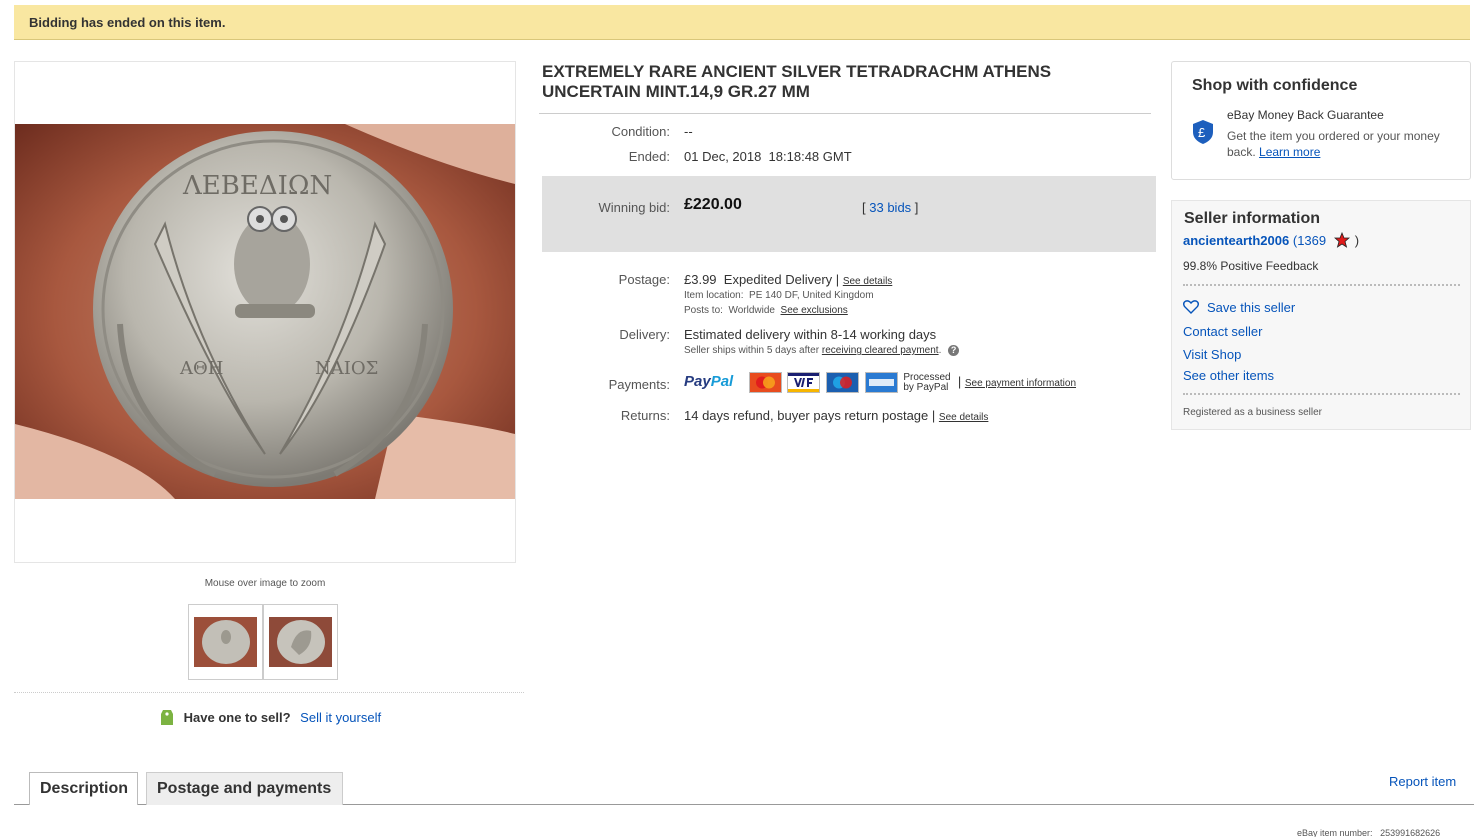 The image size is (1477, 837). What do you see at coordinates (1275, 85) in the screenshot?
I see `confidence-heading: Shop with confidence` at bounding box center [1275, 85].